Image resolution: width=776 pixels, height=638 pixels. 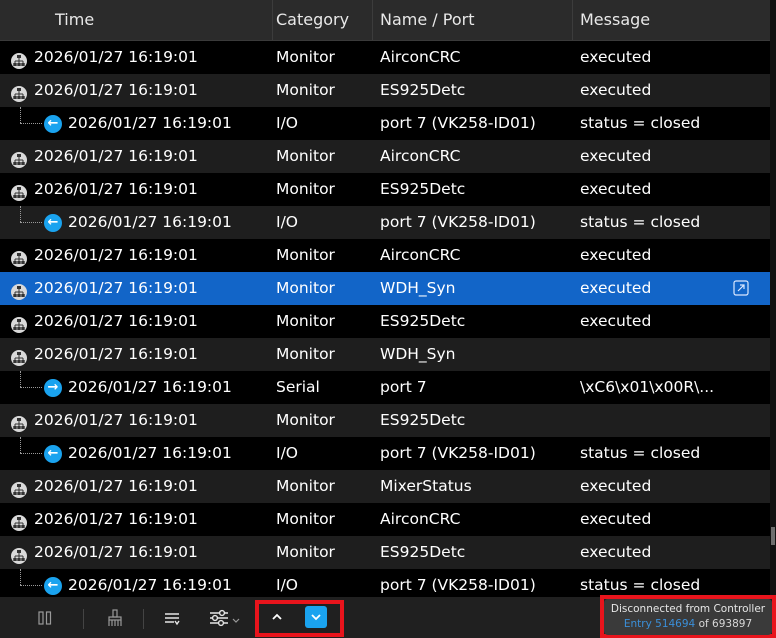 What do you see at coordinates (141, 387) in the screenshot?
I see `time-cell: → 2026/01/27 16:19:01` at bounding box center [141, 387].